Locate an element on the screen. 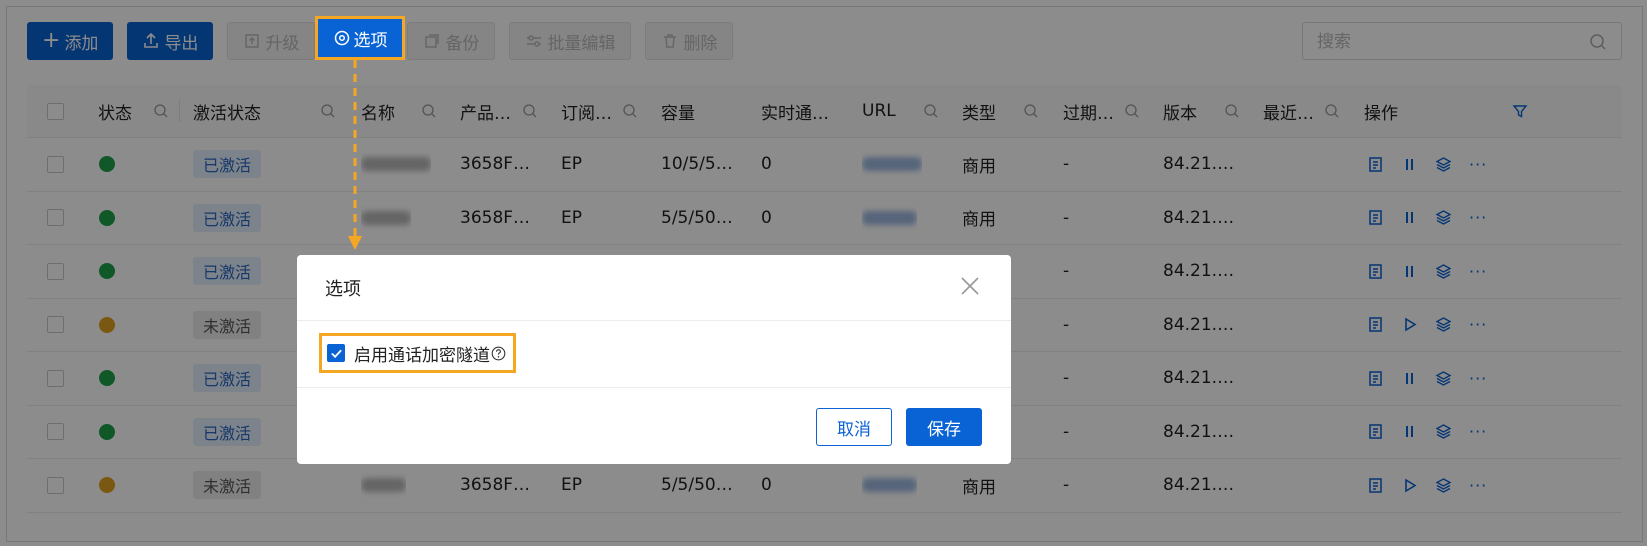 This screenshot has height=546, width=1647. cancel-button: 取消 is located at coordinates (854, 427).